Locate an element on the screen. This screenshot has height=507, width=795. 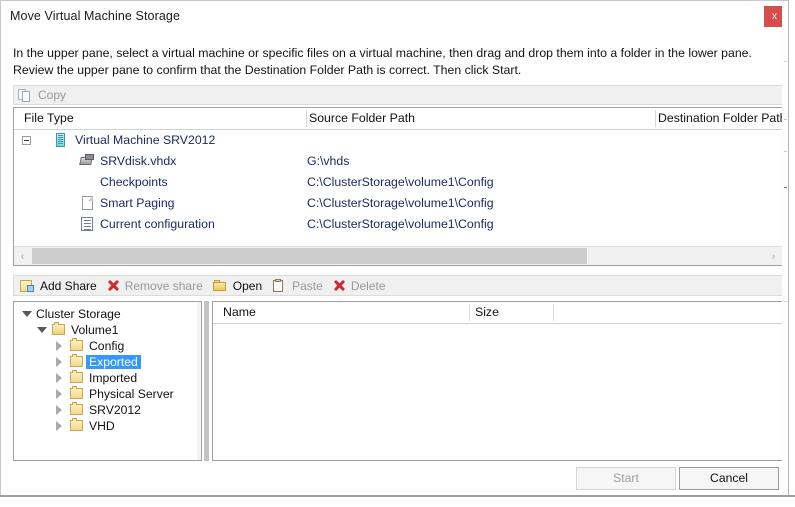
start-button: Start is located at coordinates (626, 478).